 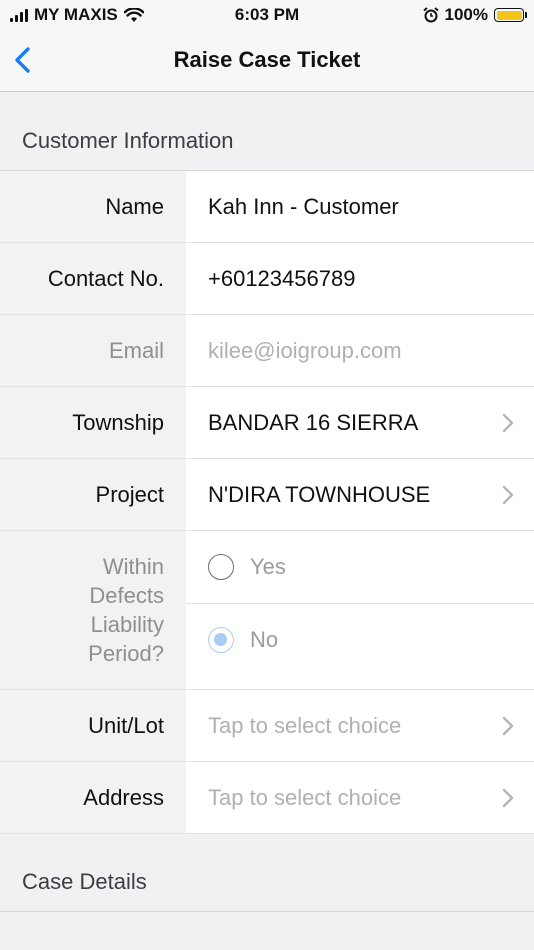 What do you see at coordinates (93, 610) in the screenshot?
I see `defects-liability-label: Within Defects Liability Period?` at bounding box center [93, 610].